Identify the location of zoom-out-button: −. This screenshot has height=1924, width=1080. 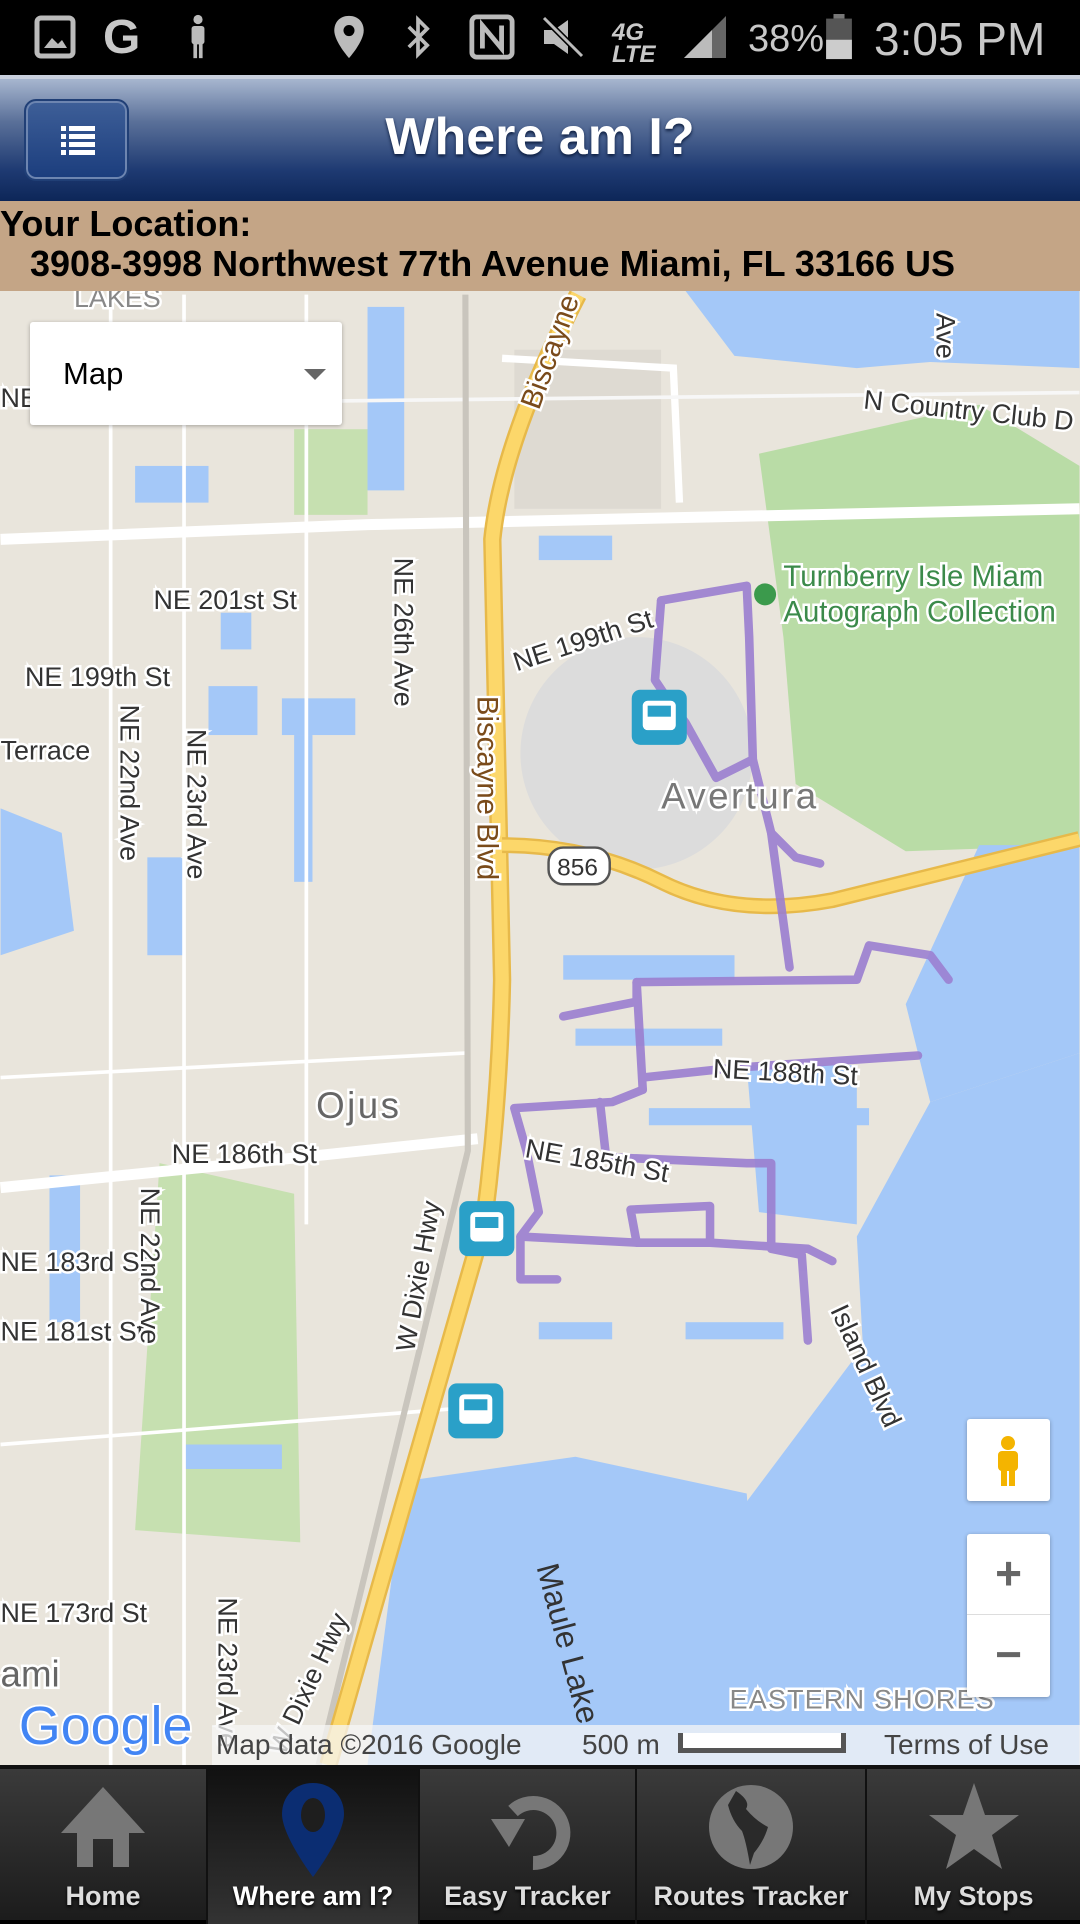
(1008, 1655).